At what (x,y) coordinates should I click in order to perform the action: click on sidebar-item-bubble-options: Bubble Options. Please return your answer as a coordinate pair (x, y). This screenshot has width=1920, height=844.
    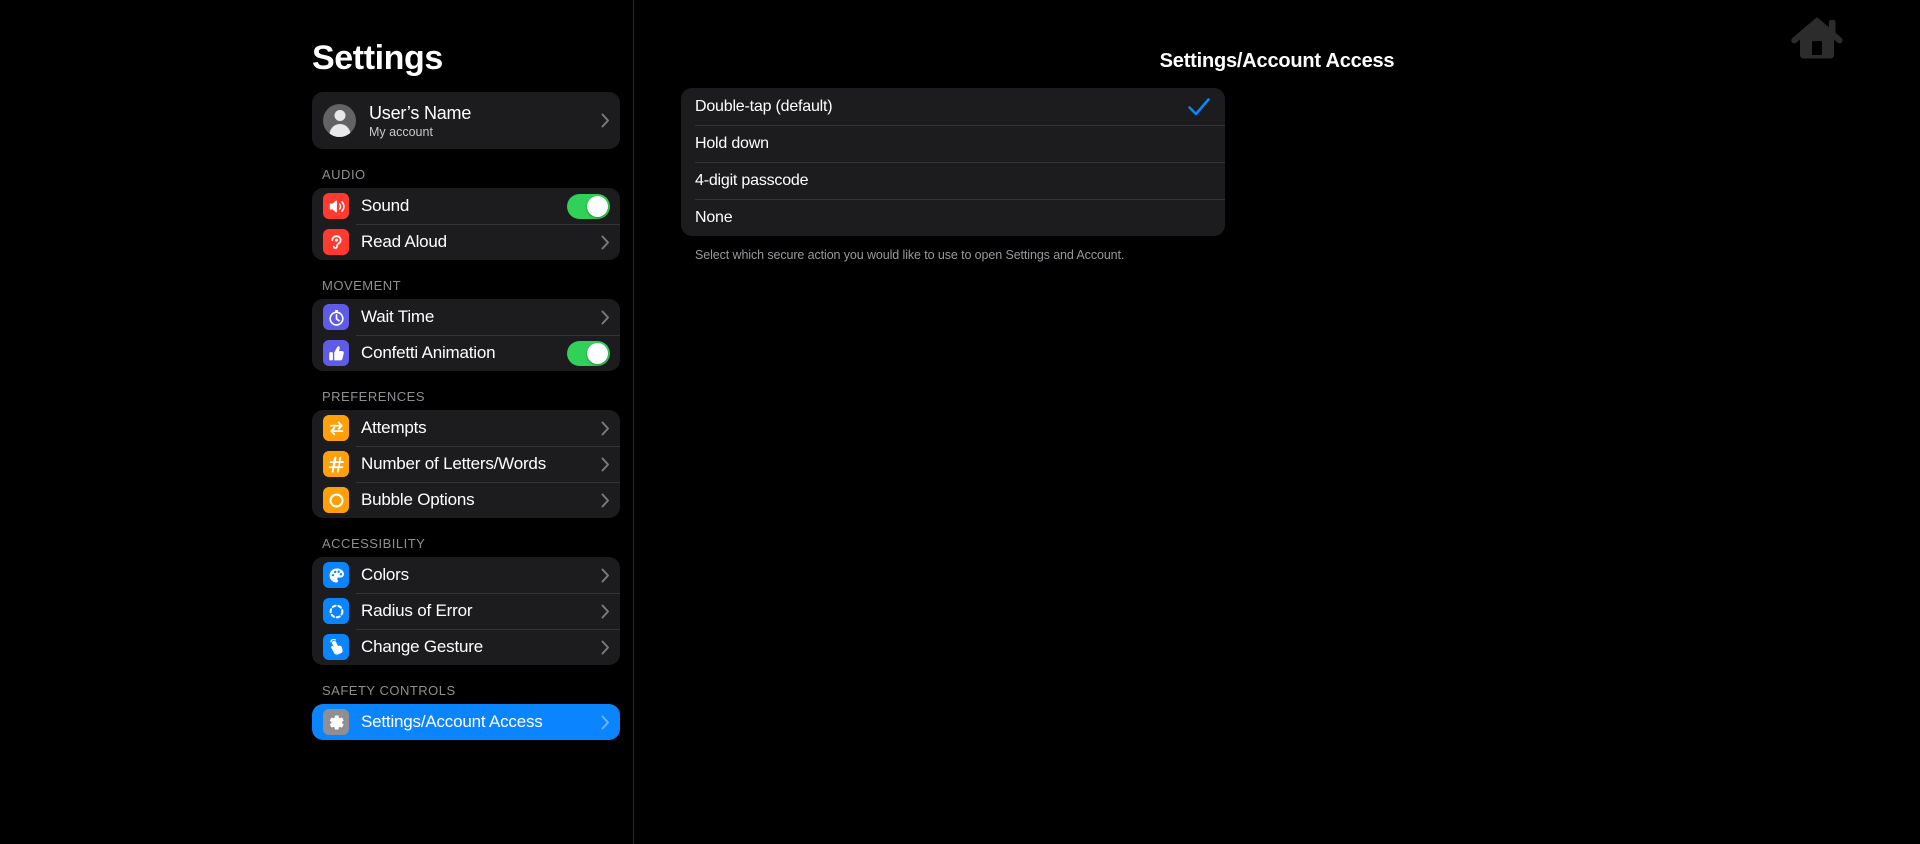
    Looking at the image, I should click on (466, 500).